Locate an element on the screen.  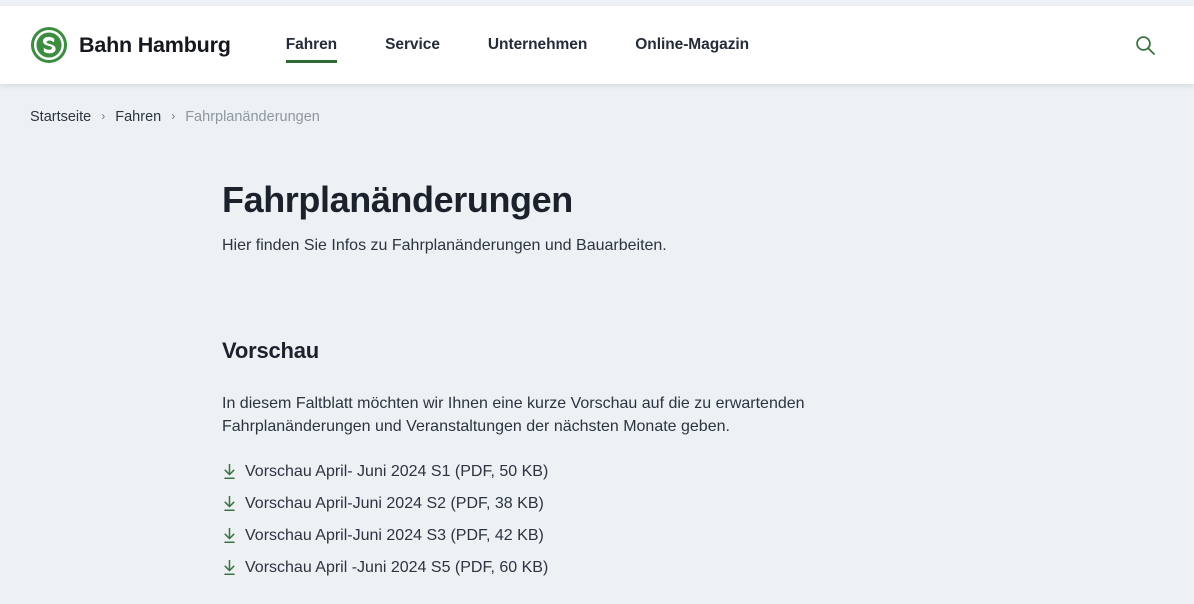
breadcrumb-item-current: Fahrplanänderungen is located at coordinates (252, 117).